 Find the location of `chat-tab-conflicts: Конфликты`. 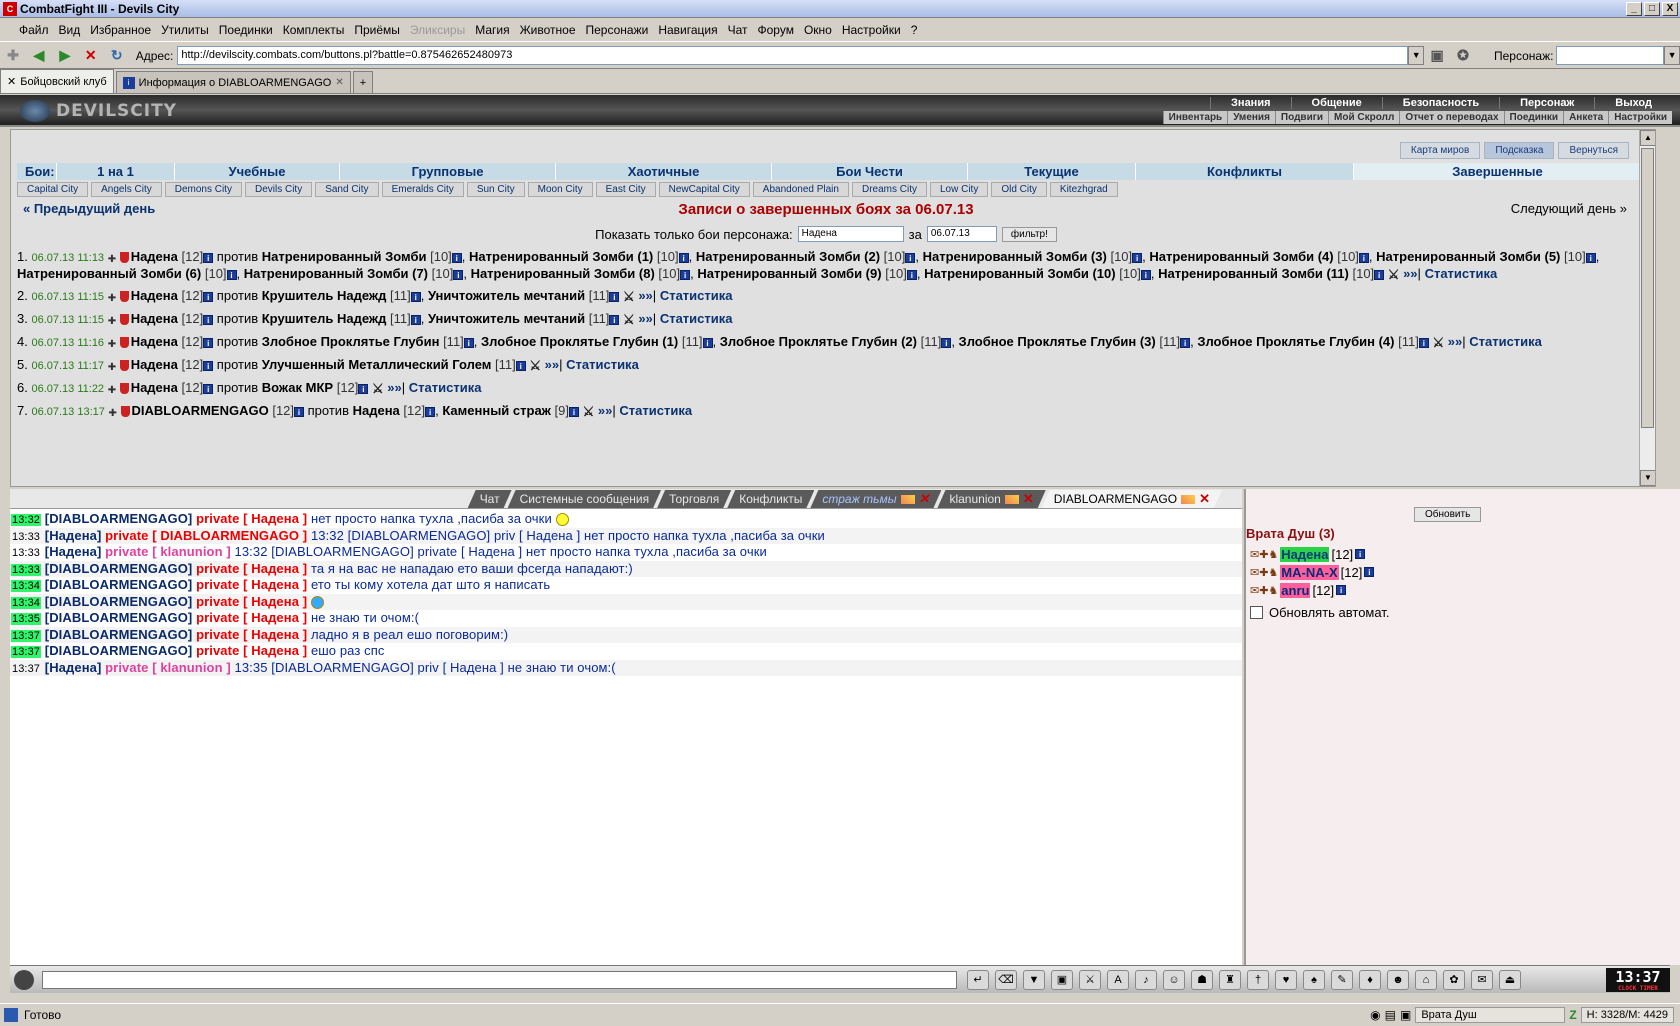

chat-tab-conflicts: Конфликты is located at coordinates (770, 499).